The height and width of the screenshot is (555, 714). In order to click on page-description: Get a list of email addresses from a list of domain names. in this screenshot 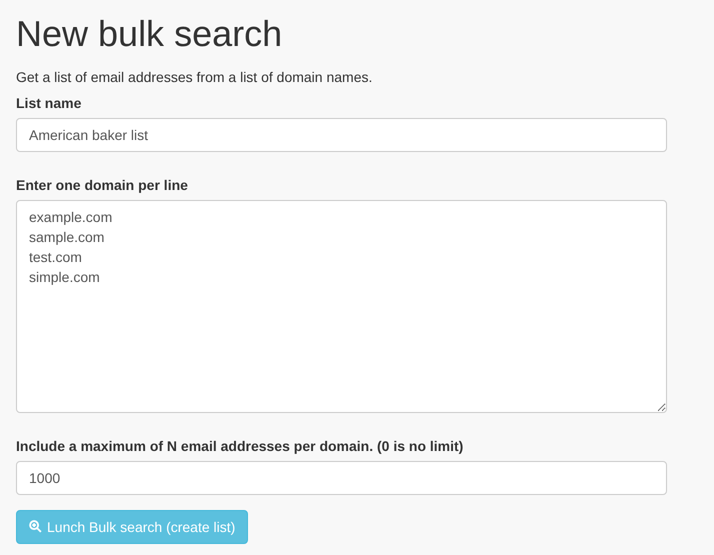, I will do `click(195, 76)`.